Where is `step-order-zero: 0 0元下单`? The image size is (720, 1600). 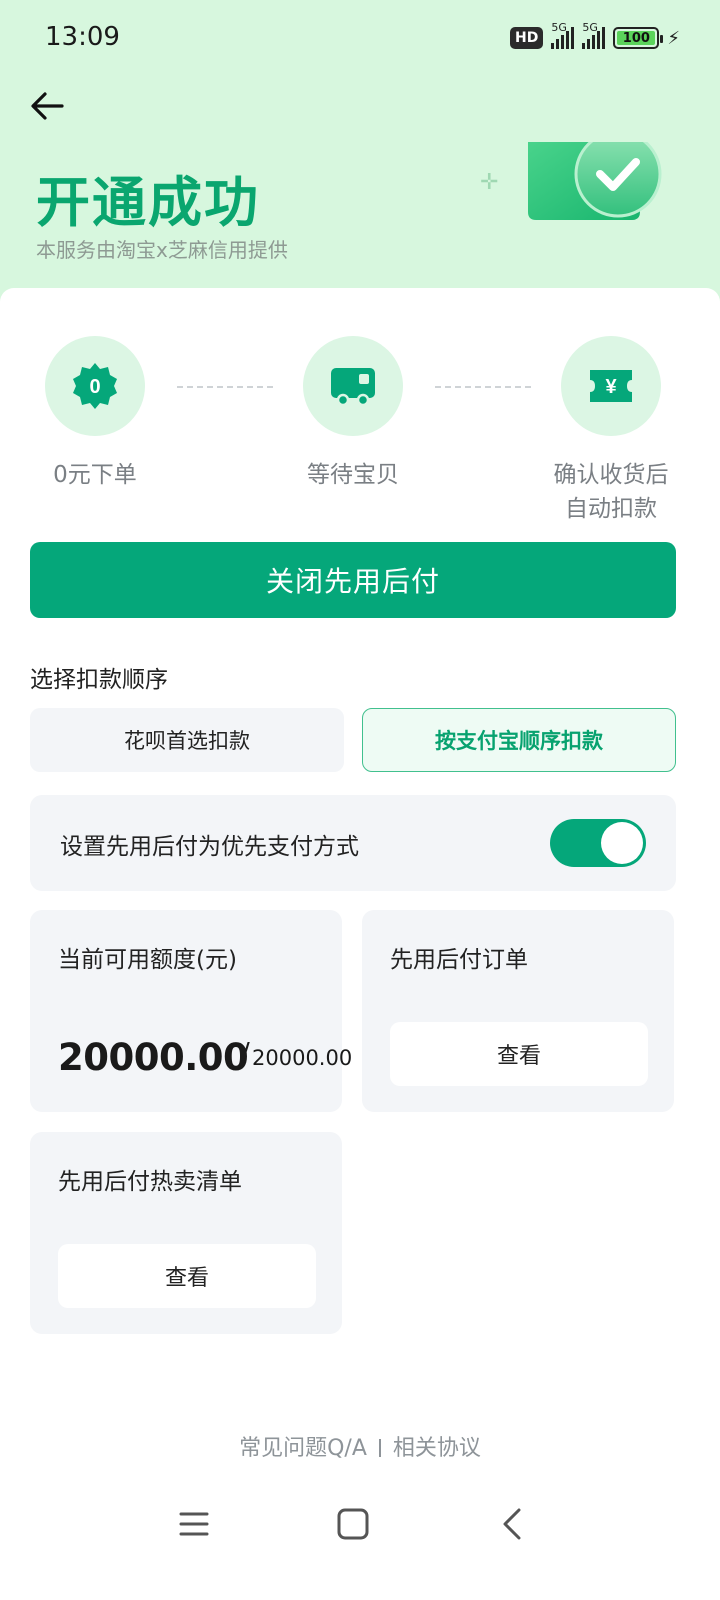
step-order-zero: 0 0元下单 is located at coordinates (95, 414).